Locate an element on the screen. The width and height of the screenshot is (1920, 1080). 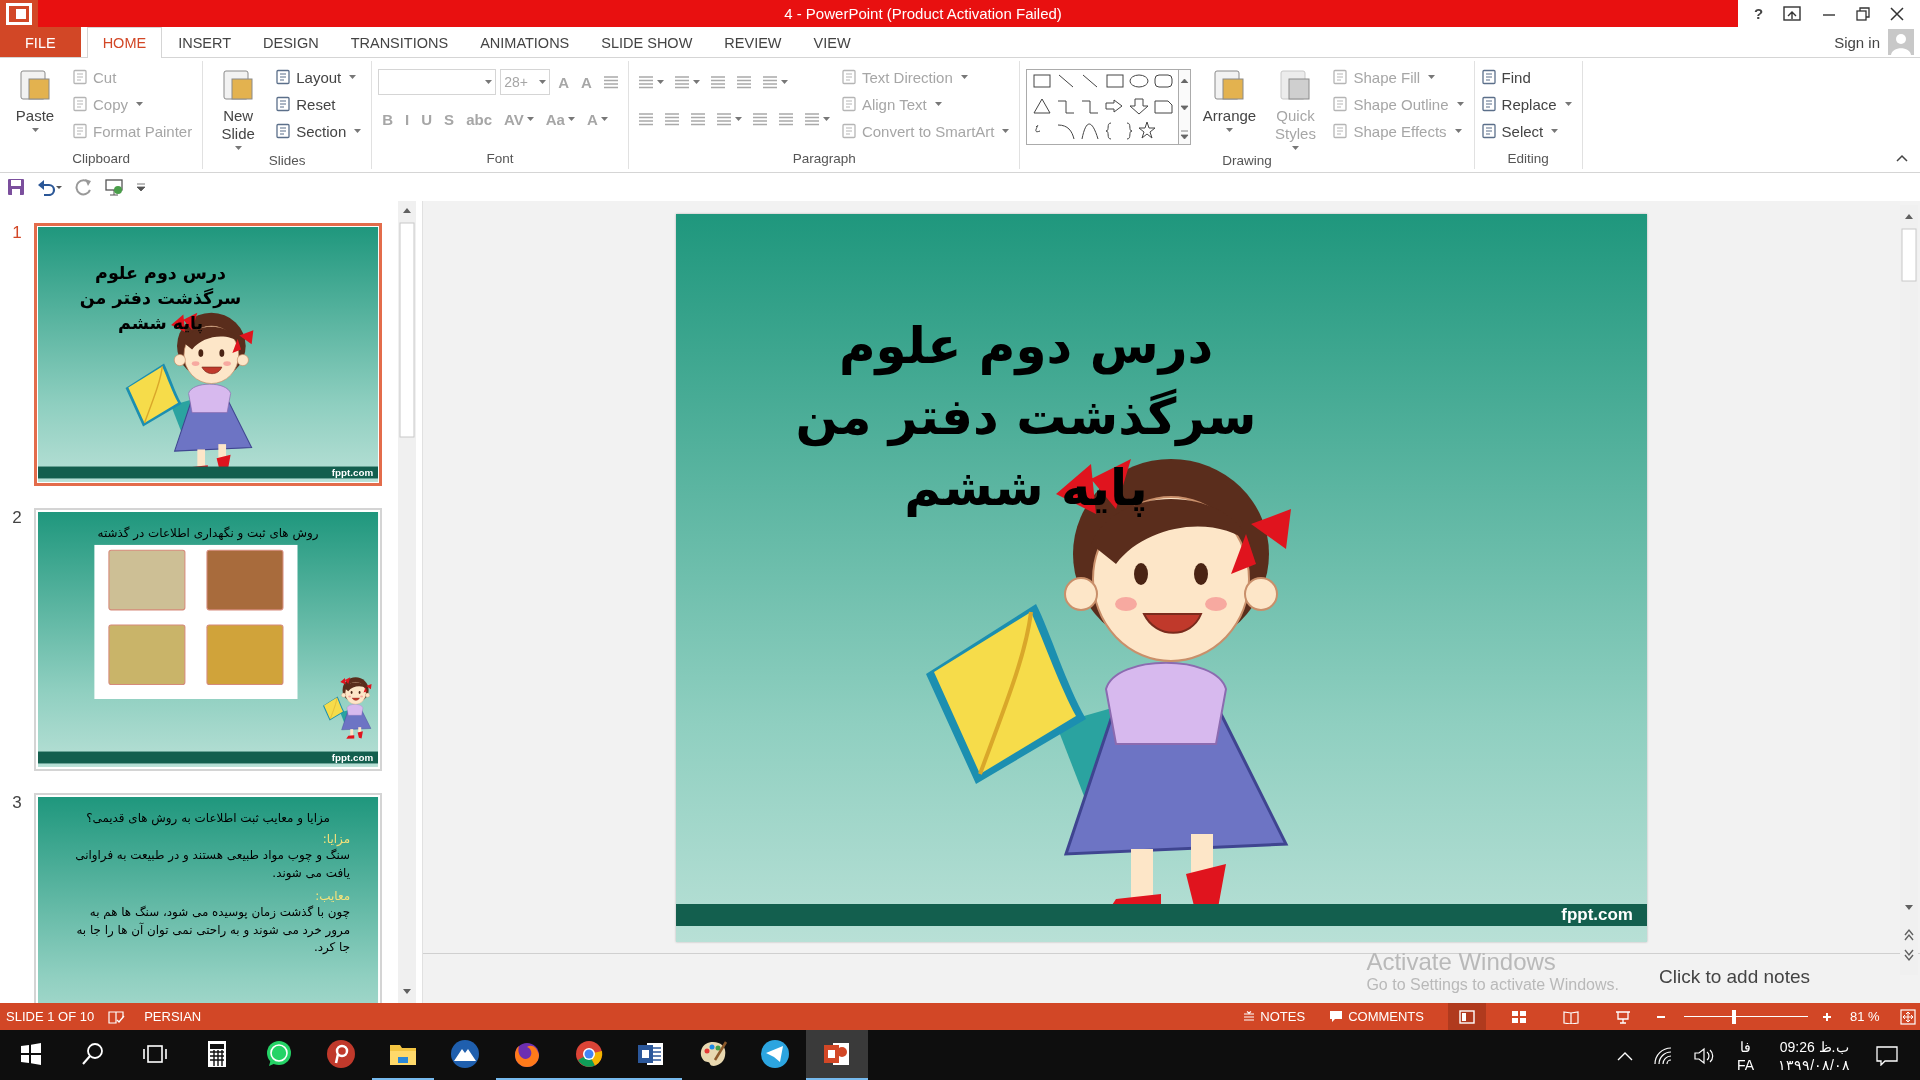
scrollbar is located at coordinates (407, 602).